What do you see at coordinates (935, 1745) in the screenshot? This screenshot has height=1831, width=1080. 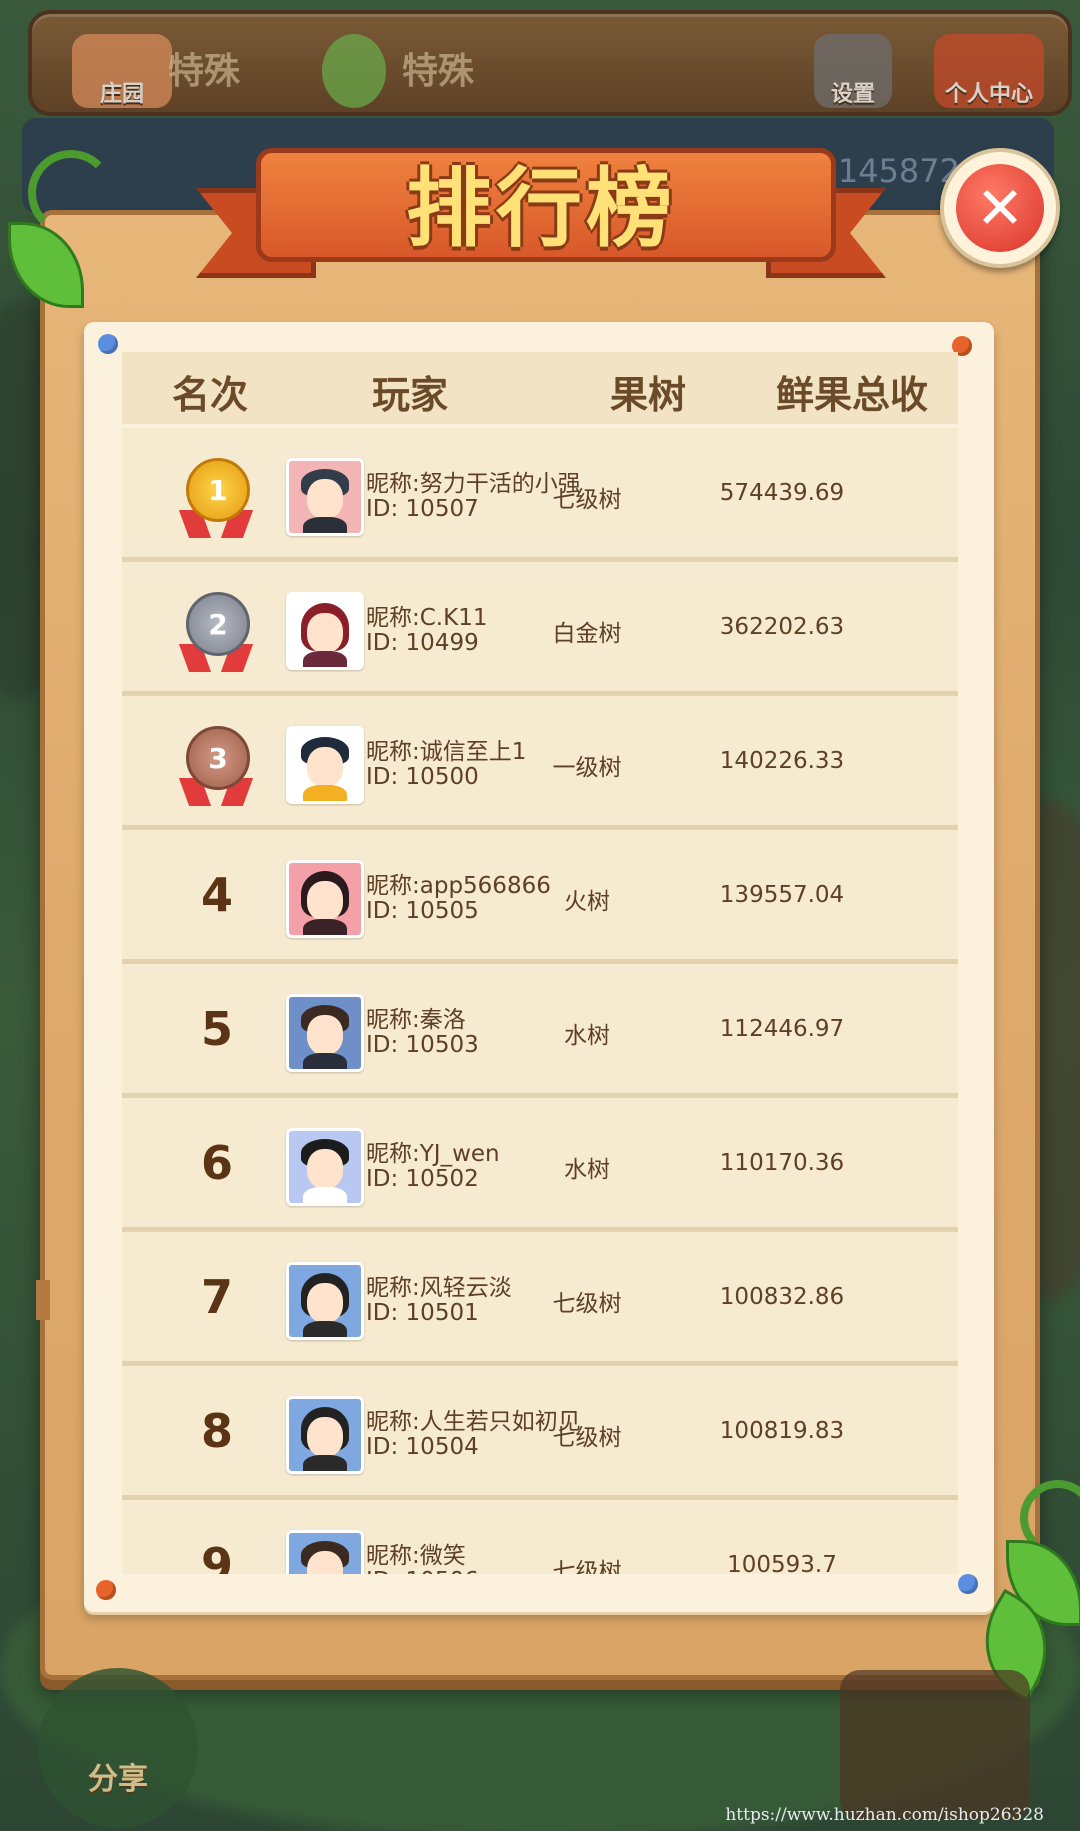 I see `bottom-right-button` at bounding box center [935, 1745].